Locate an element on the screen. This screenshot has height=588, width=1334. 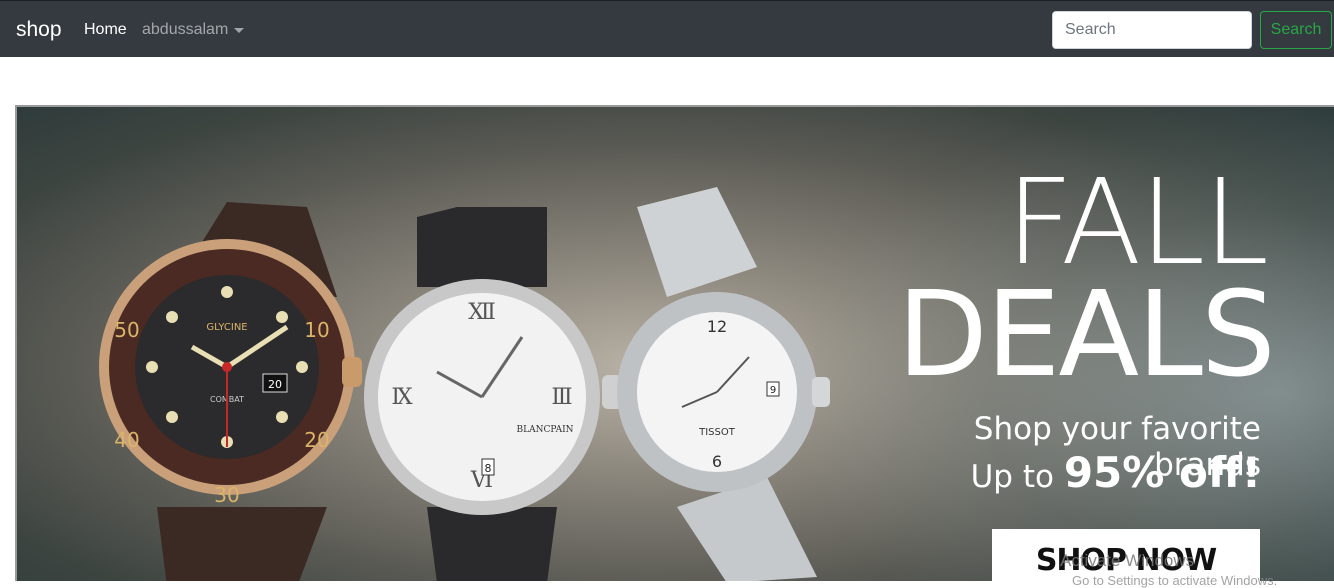
headline-deals: DEALS is located at coordinates (1086, 334).